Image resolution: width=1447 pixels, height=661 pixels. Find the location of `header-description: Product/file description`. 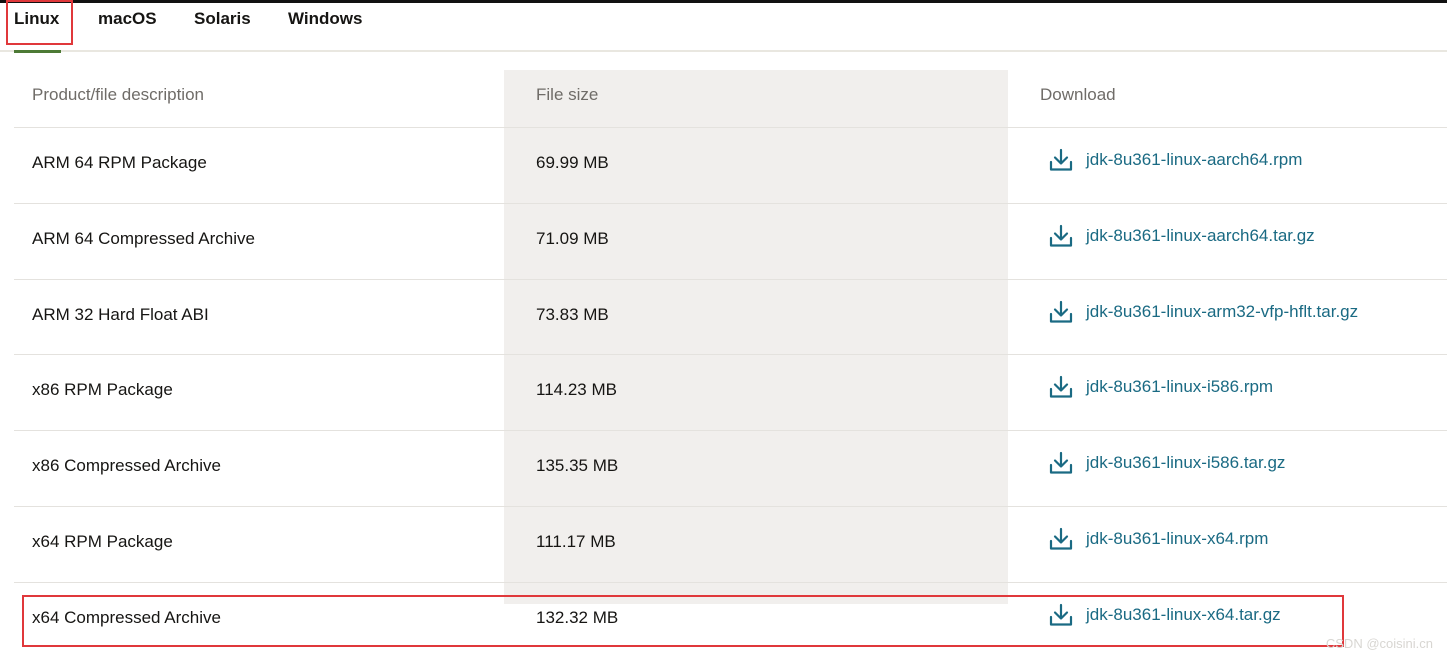

header-description: Product/file description is located at coordinates (118, 94).